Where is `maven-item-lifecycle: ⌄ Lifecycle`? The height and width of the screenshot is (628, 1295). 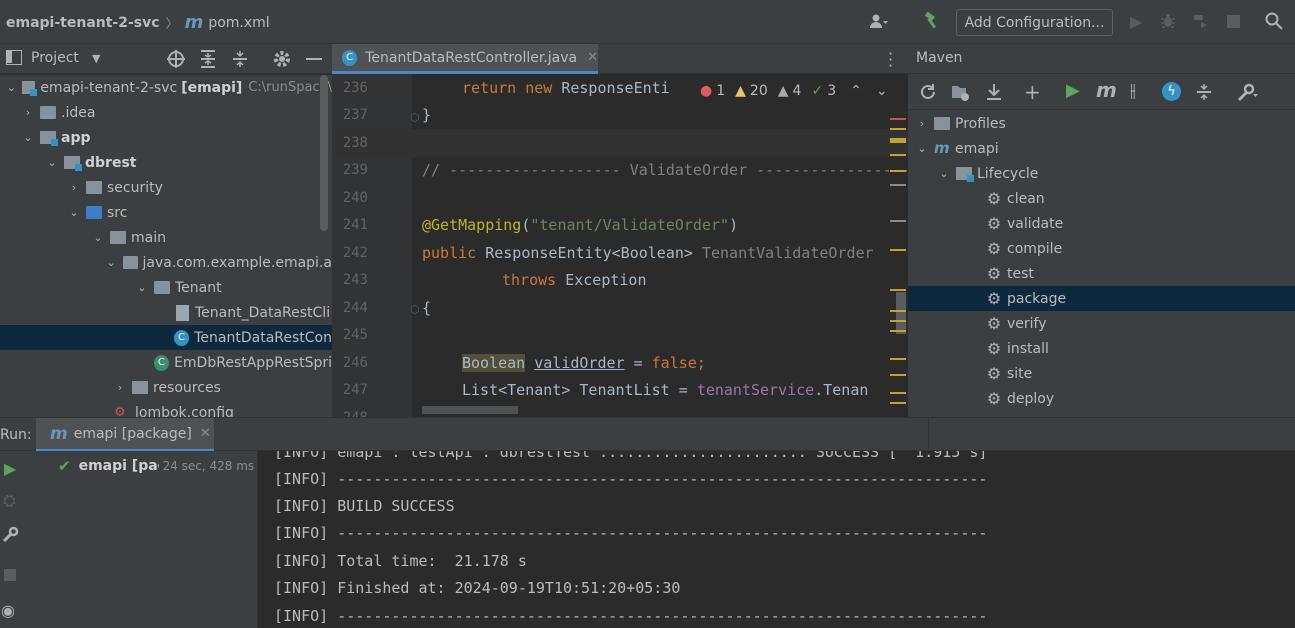 maven-item-lifecycle: ⌄ Lifecycle is located at coordinates (1101, 173).